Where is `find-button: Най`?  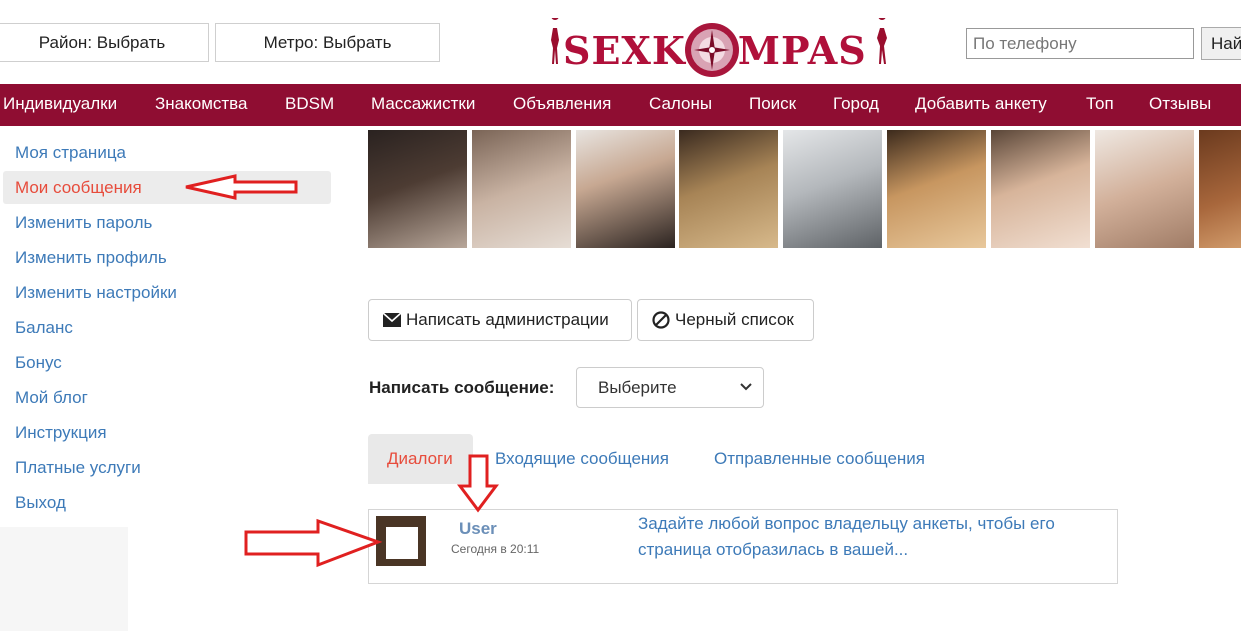 find-button: Най is located at coordinates (1221, 43).